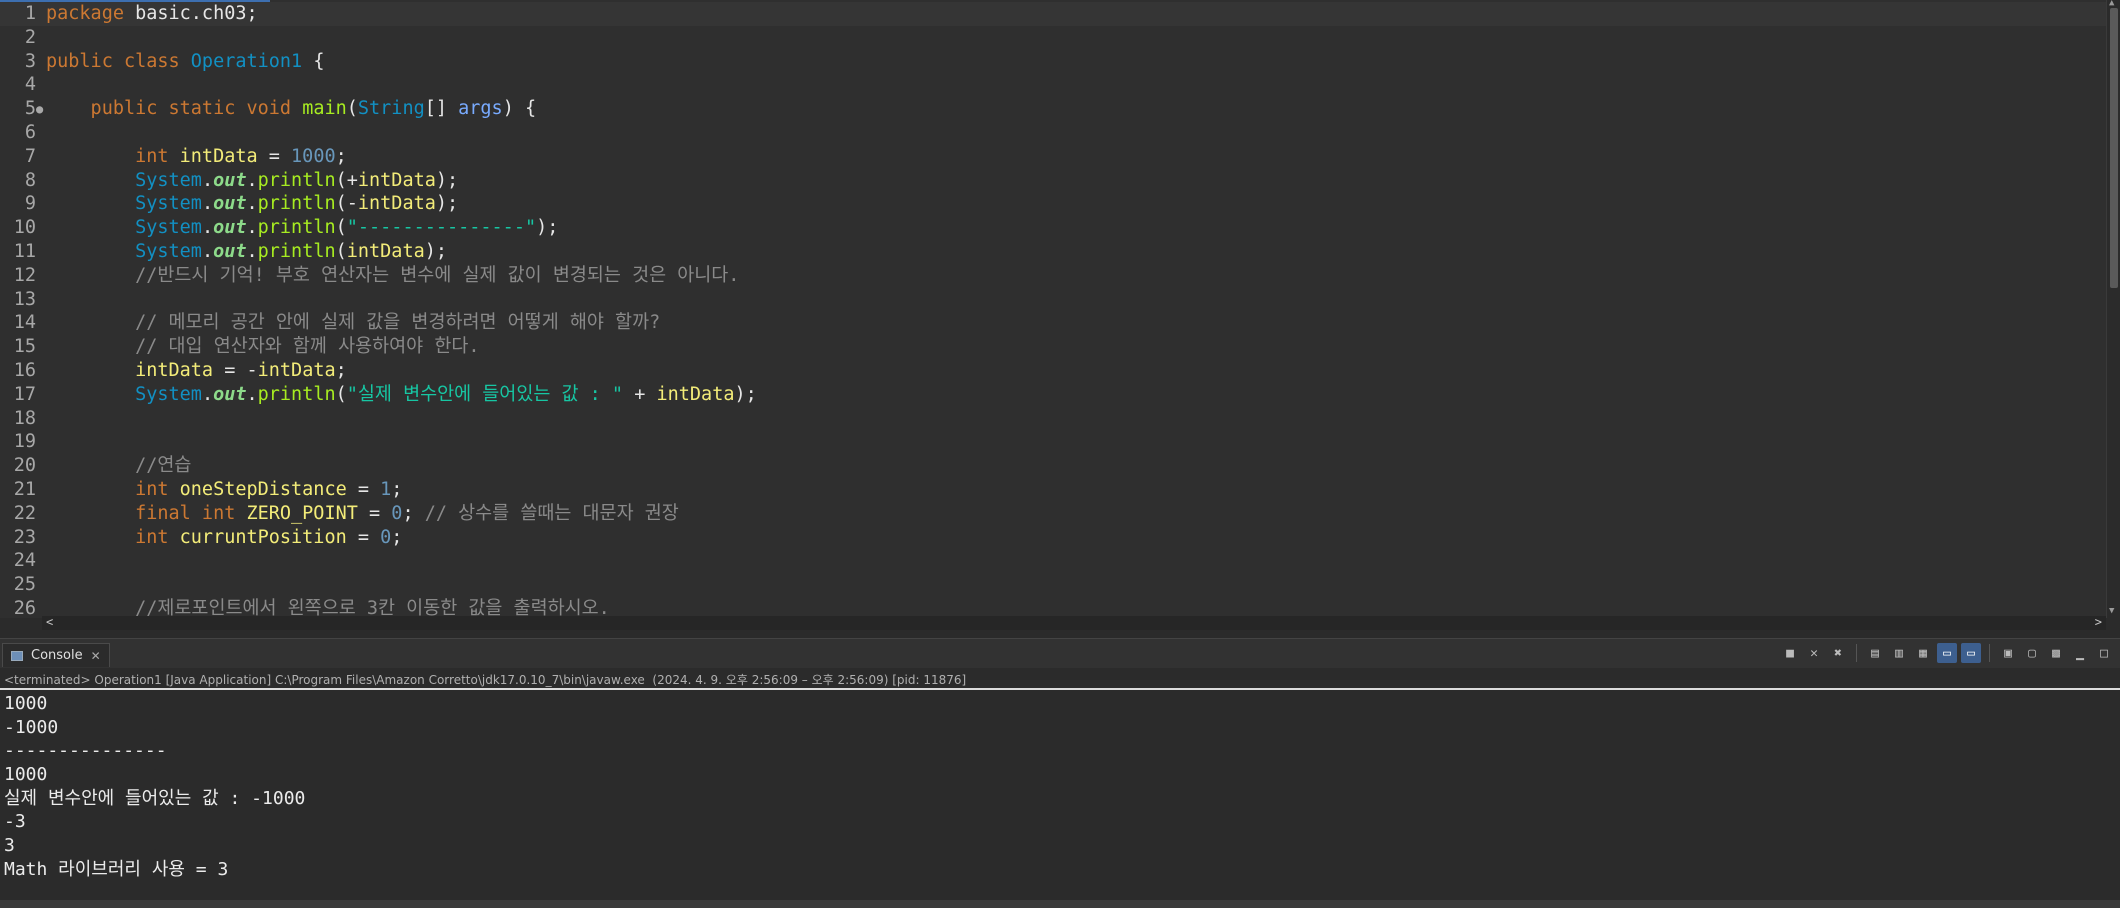 The image size is (2120, 908). I want to click on code-token: //반드시 기억! 부호 연산자는 변수에 실제 값이 변경되는 것은 아니다., so click(393, 275).